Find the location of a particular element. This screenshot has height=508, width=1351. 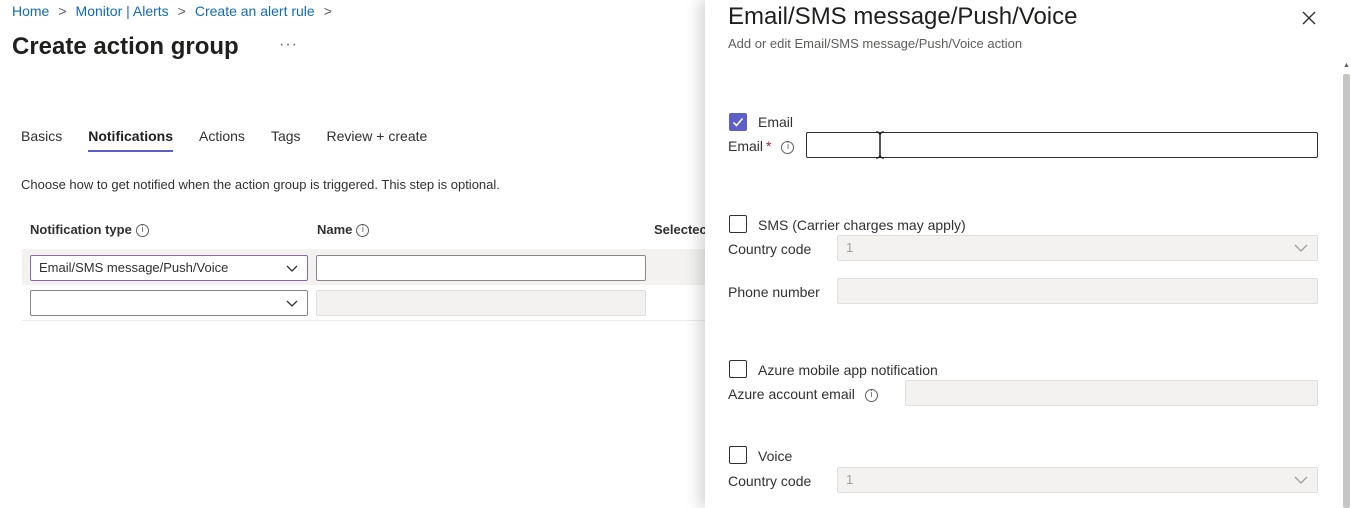

checkmark-icon is located at coordinates (738, 122).